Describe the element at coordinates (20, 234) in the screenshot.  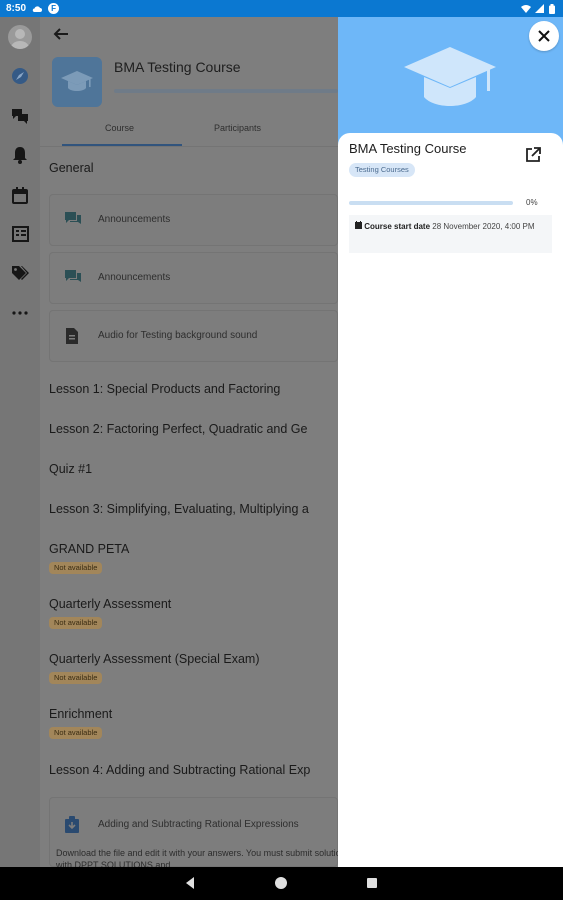
I see `gradebook-icon` at that location.